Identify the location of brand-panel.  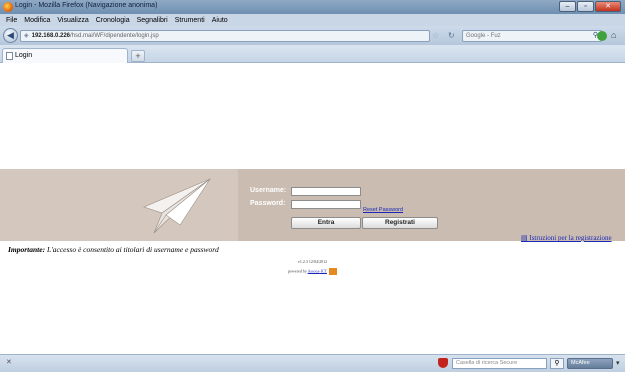
(119, 205).